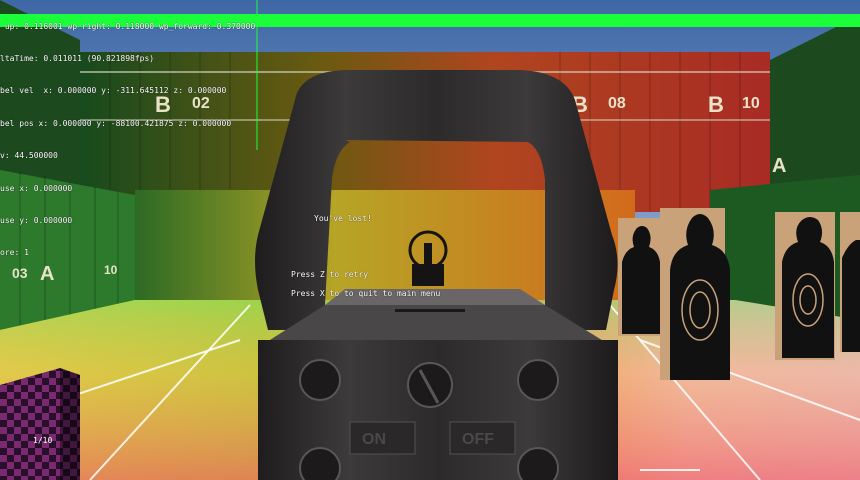 The height and width of the screenshot is (480, 860). I want to click on ammo-counter: 1/10, so click(43, 440).